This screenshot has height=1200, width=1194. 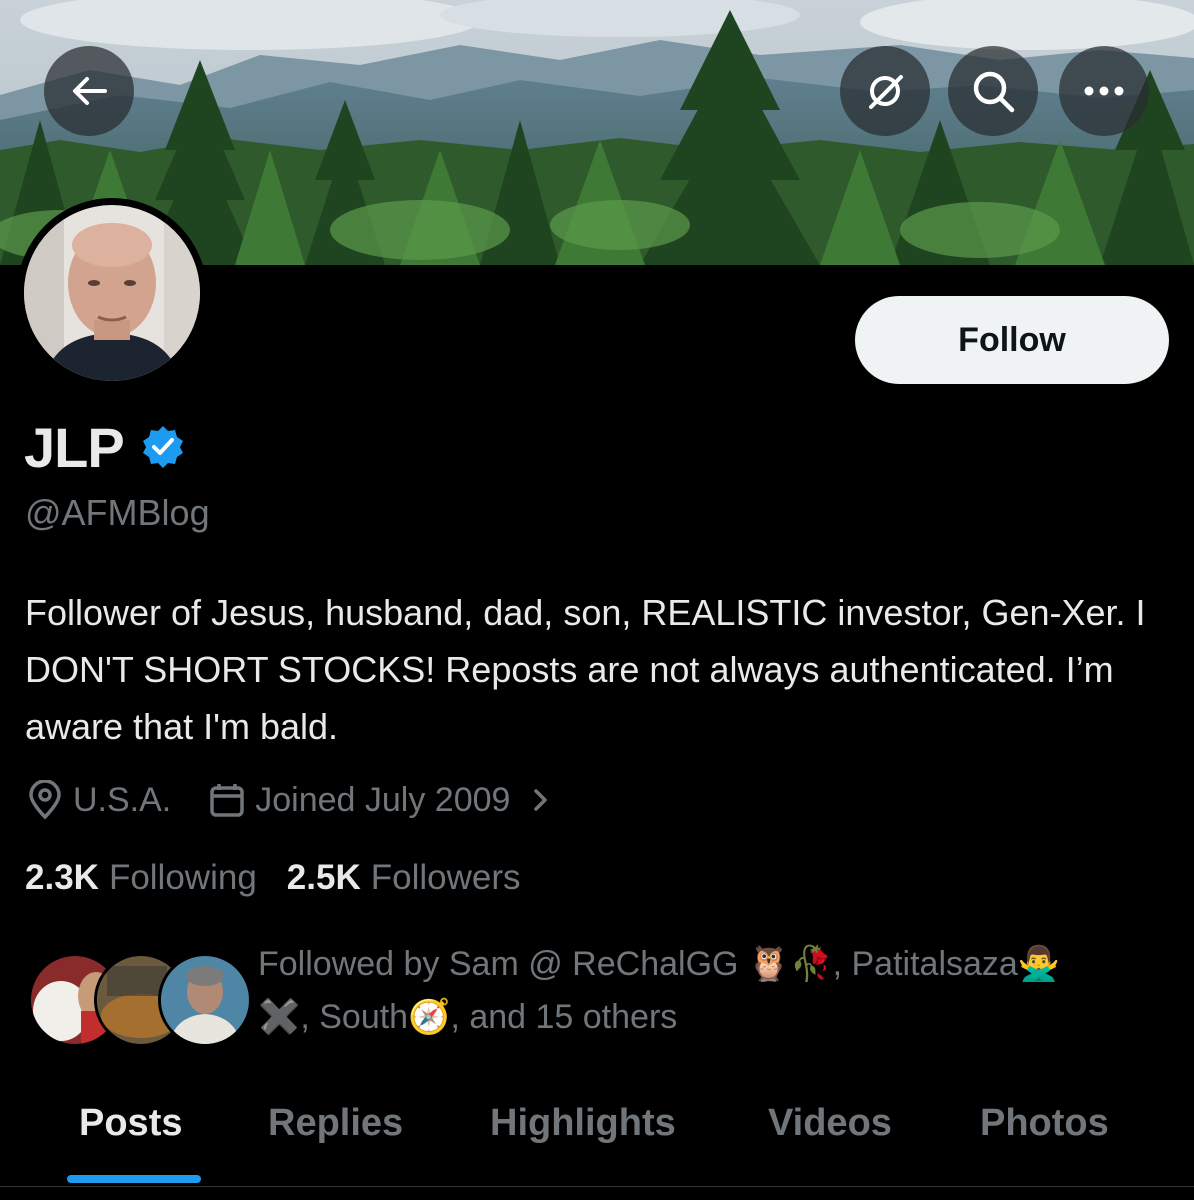 I want to click on followers-count: 2.5K, so click(x=323, y=877).